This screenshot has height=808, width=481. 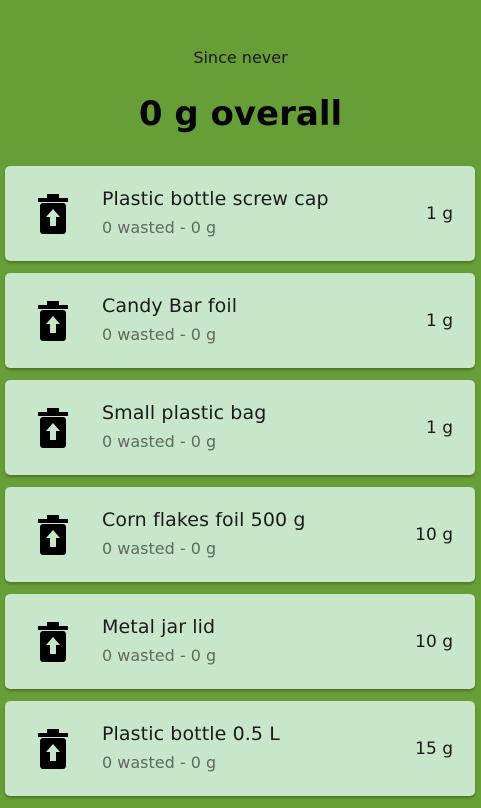 I want to click on item-weight: 15 g, so click(x=434, y=749).